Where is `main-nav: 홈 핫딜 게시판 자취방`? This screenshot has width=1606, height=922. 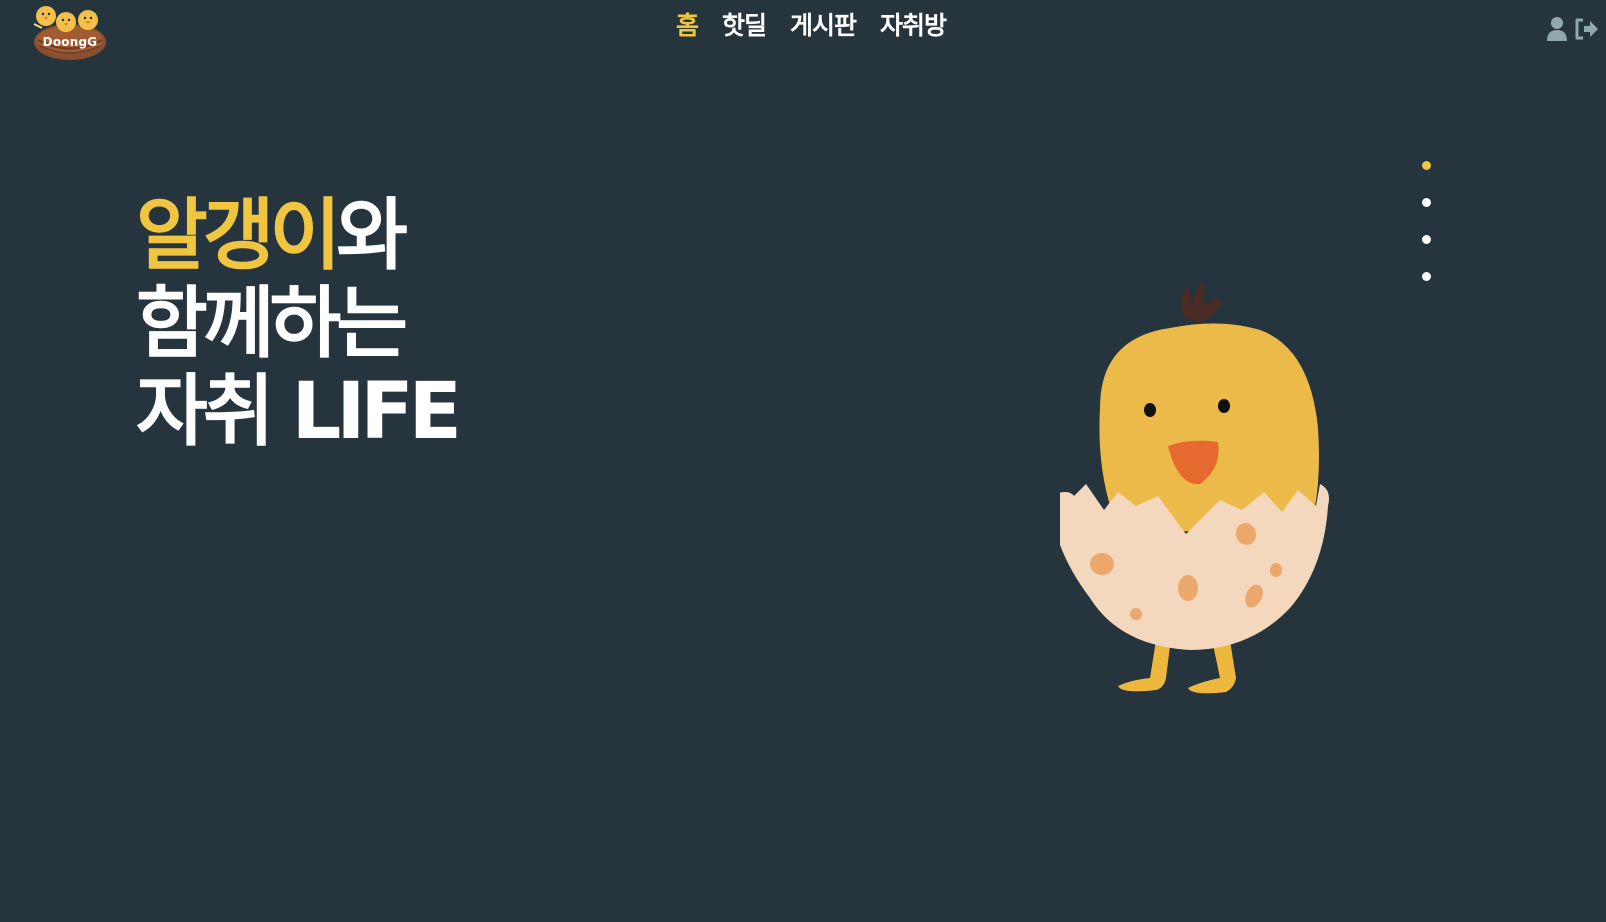 main-nav: 홈 핫딜 게시판 자취방 is located at coordinates (803, 26).